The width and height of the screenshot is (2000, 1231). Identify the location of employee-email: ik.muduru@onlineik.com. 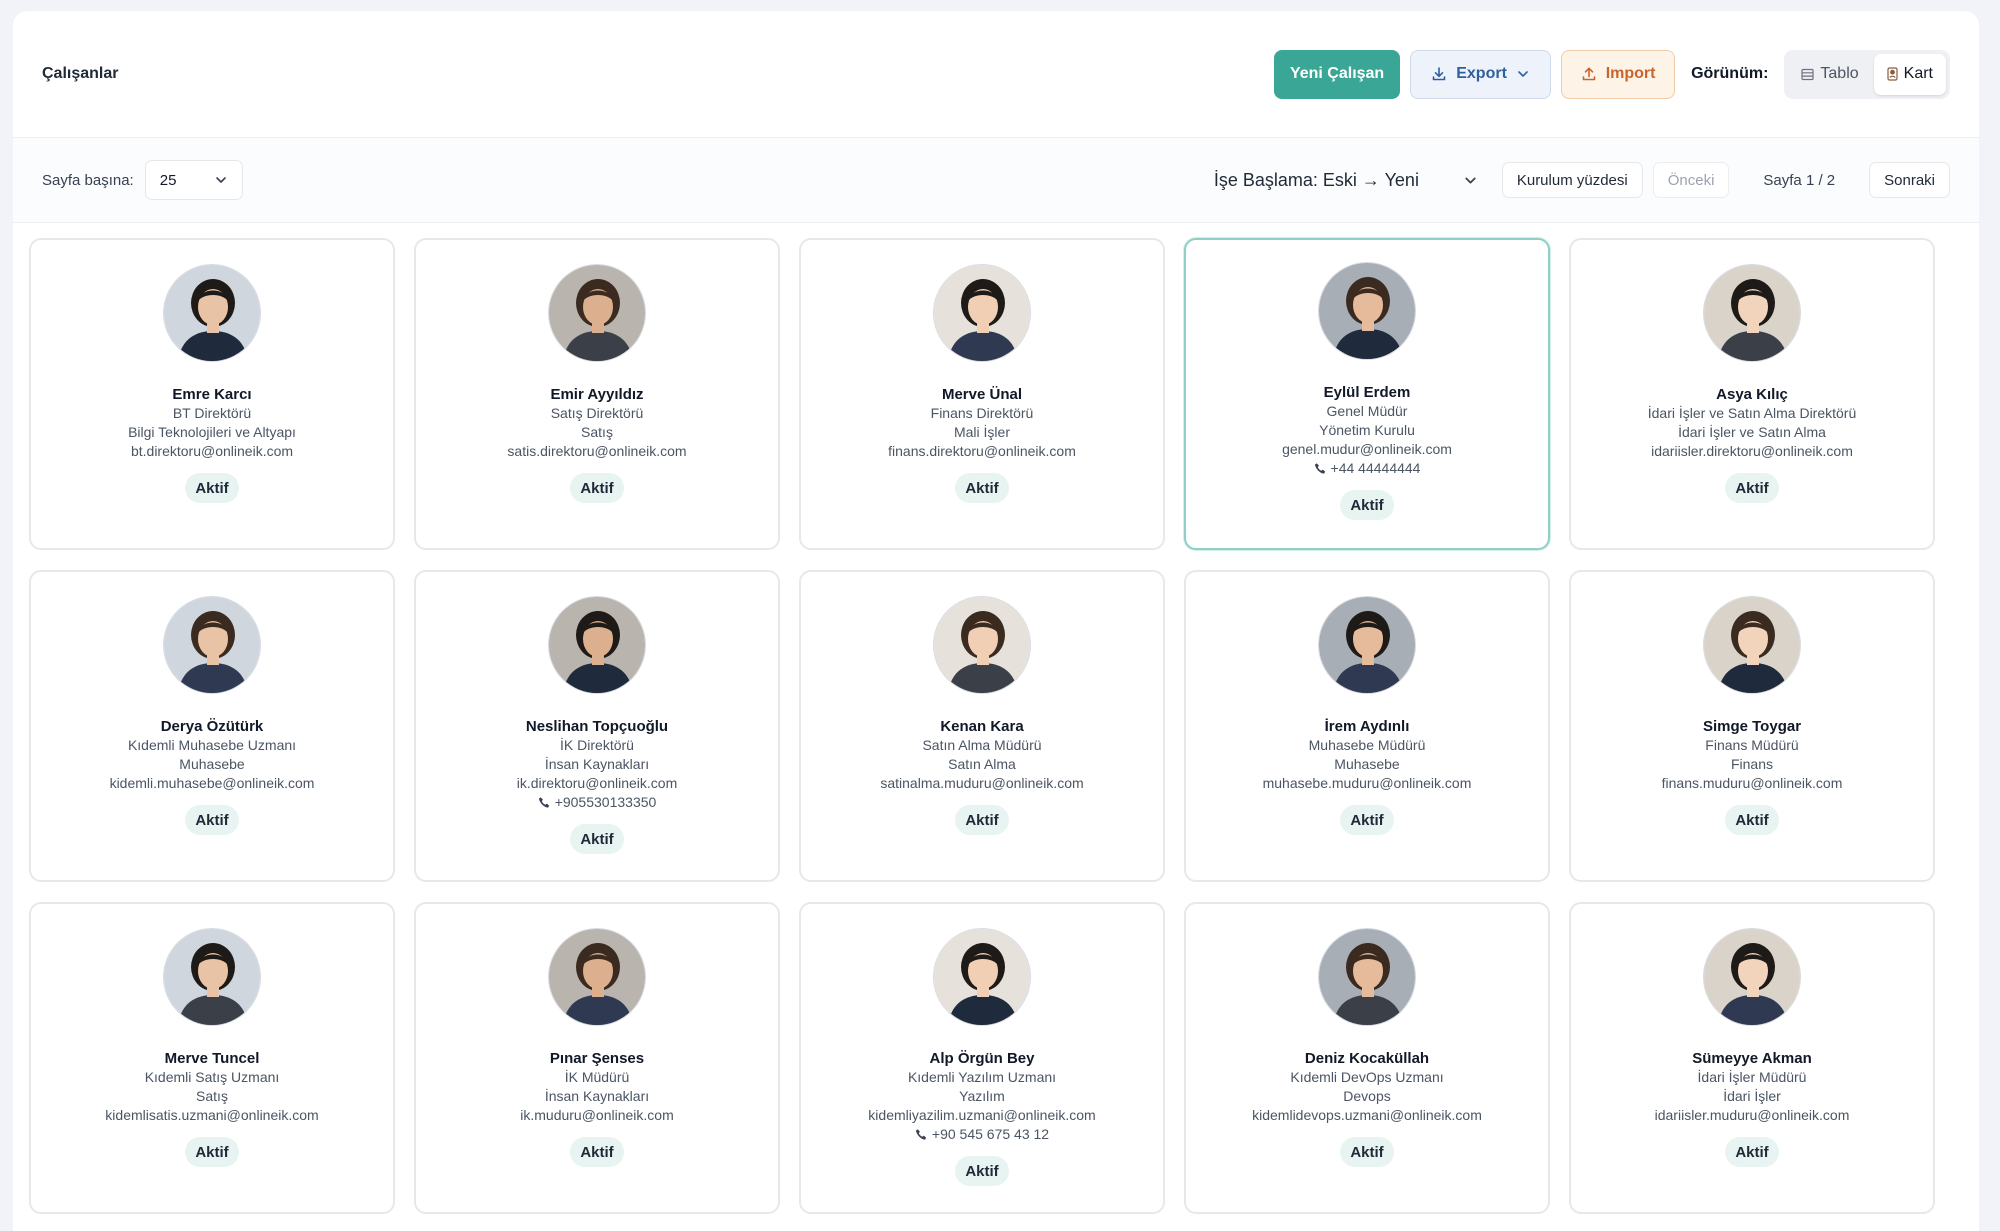
(597, 1115).